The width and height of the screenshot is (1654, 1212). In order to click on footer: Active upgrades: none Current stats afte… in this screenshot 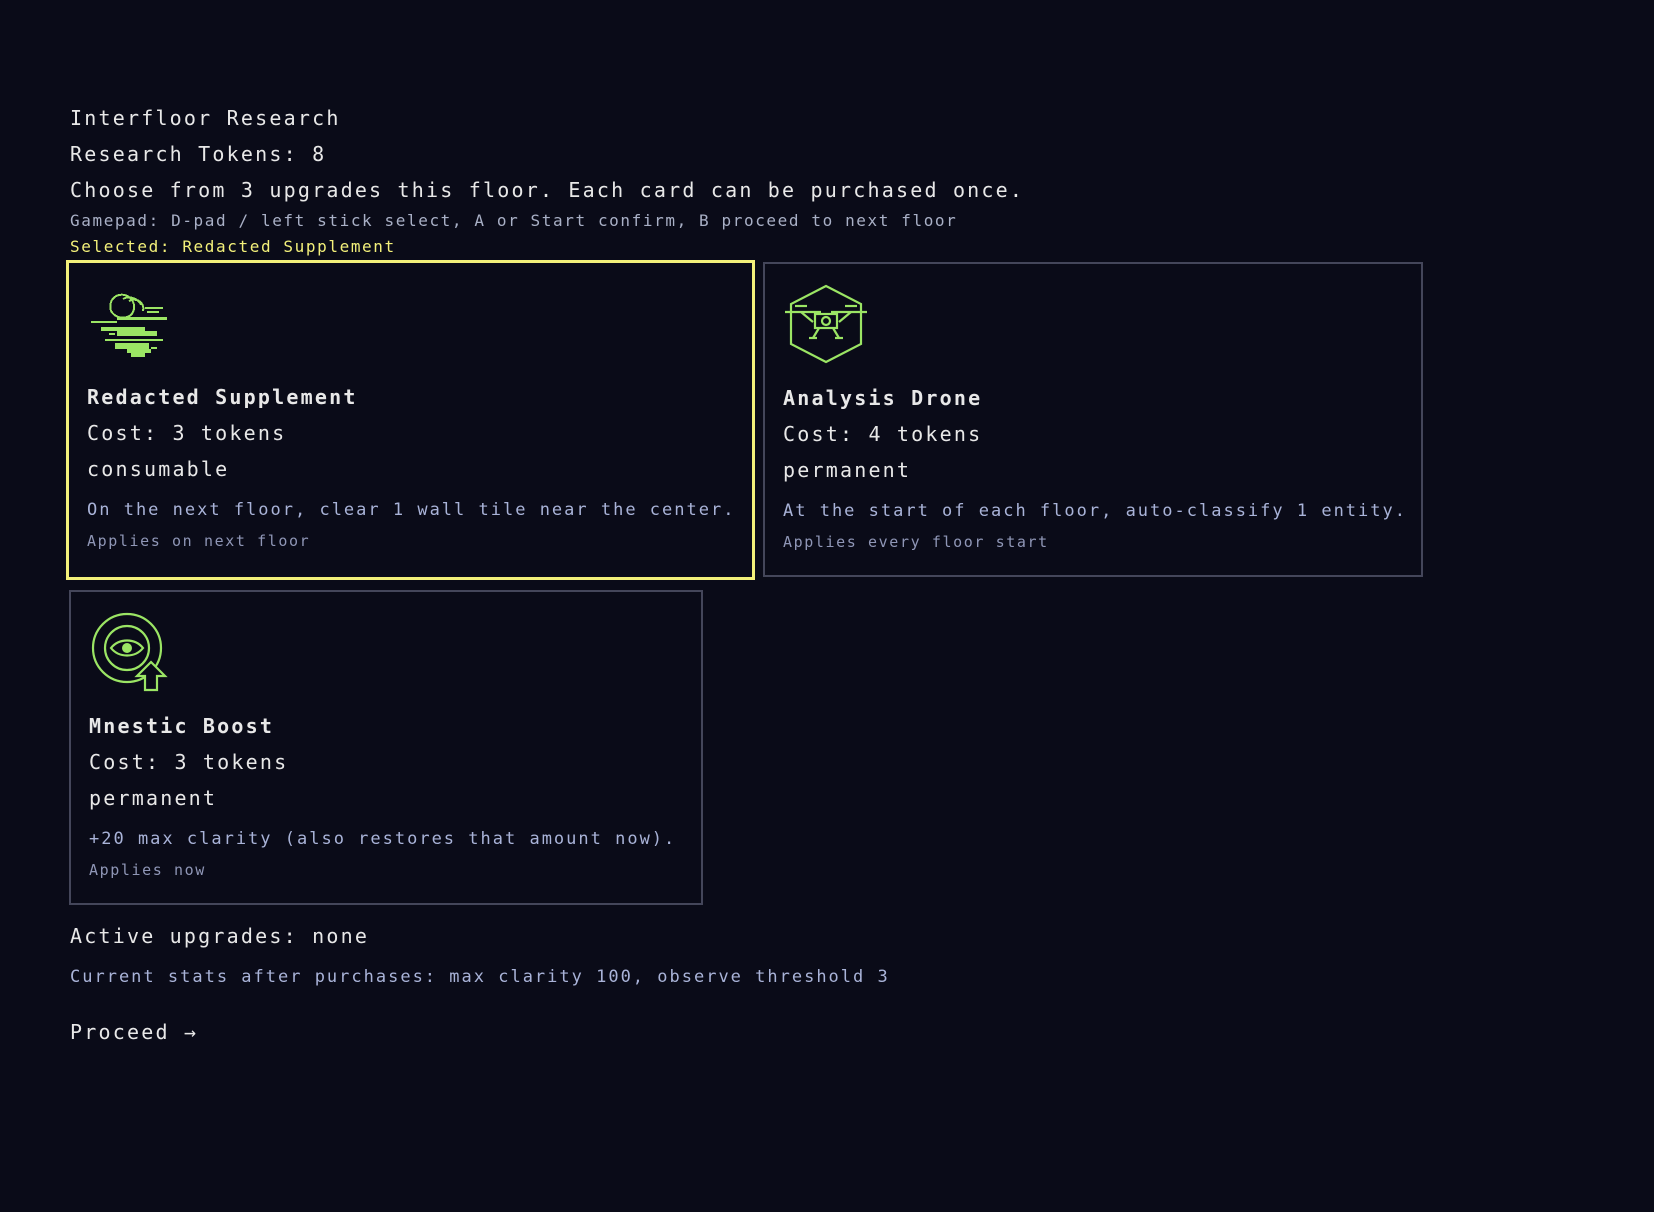, I will do `click(480, 984)`.